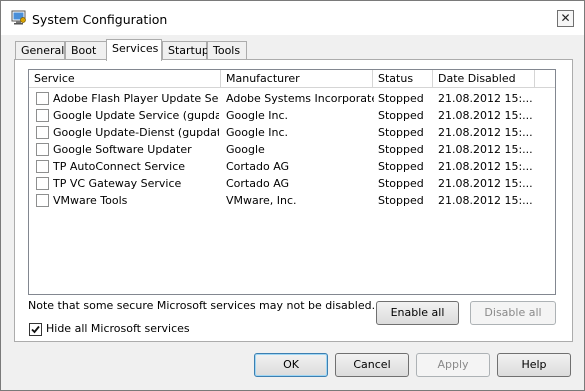 The width and height of the screenshot is (585, 391). I want to click on close-icon: ✕, so click(565, 18).